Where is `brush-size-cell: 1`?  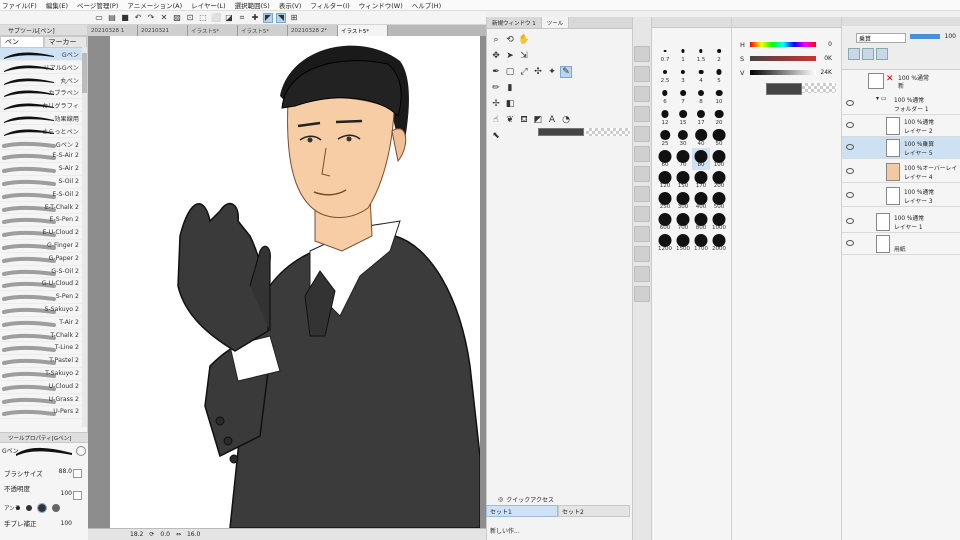 brush-size-cell: 1 is located at coordinates (683, 54).